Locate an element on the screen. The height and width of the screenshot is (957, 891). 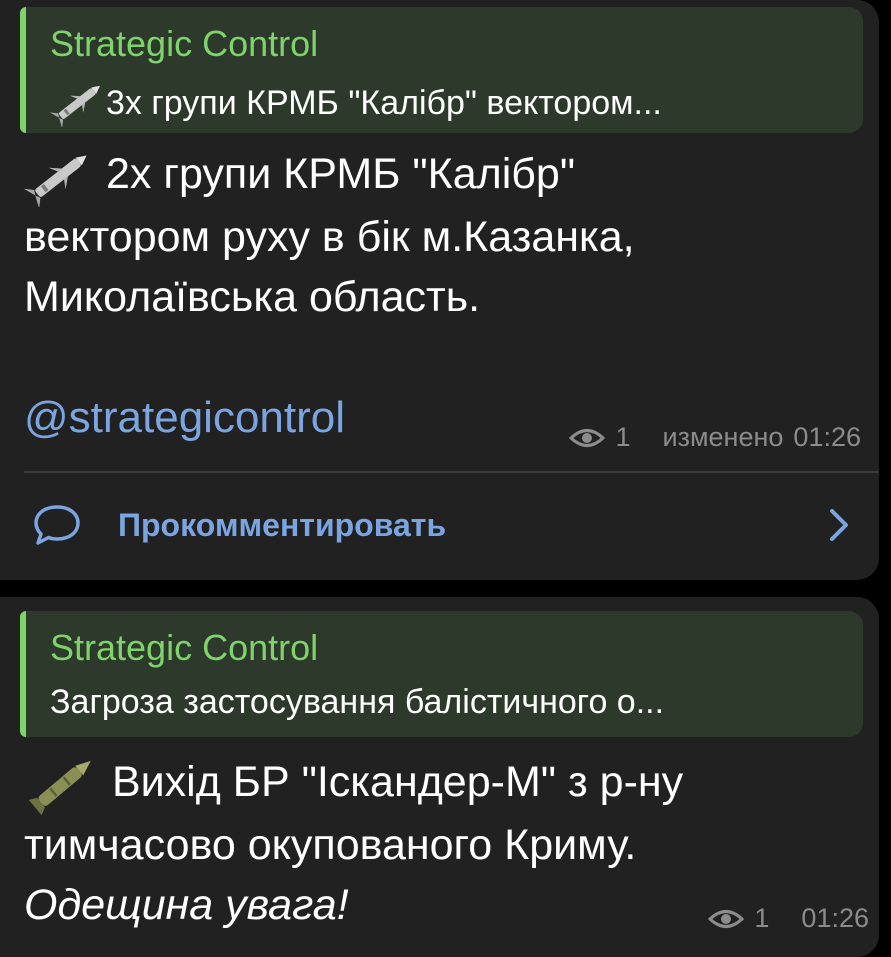
message-line: вектором руху в бік м.Казанка, is located at coordinates (329, 236).